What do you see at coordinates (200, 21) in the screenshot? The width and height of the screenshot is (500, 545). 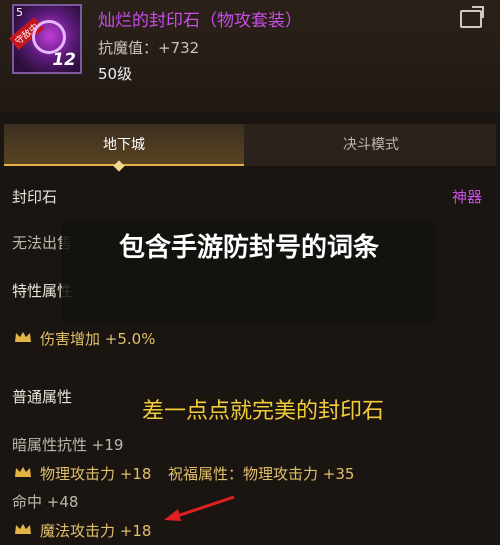 I see `item-name: 灿烂的封印石（物攻套装）` at bounding box center [200, 21].